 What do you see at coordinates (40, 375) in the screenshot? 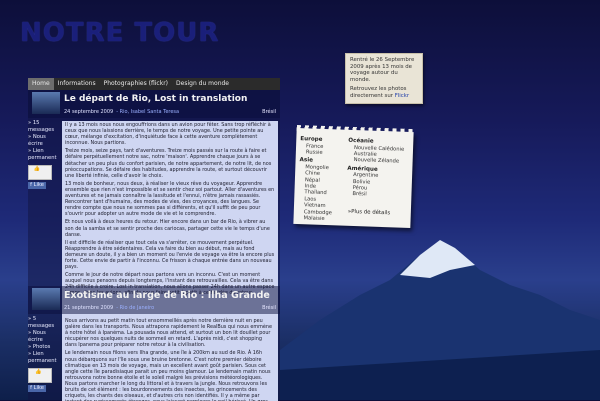
I see `like-count-box: 👍0` at bounding box center [40, 375].